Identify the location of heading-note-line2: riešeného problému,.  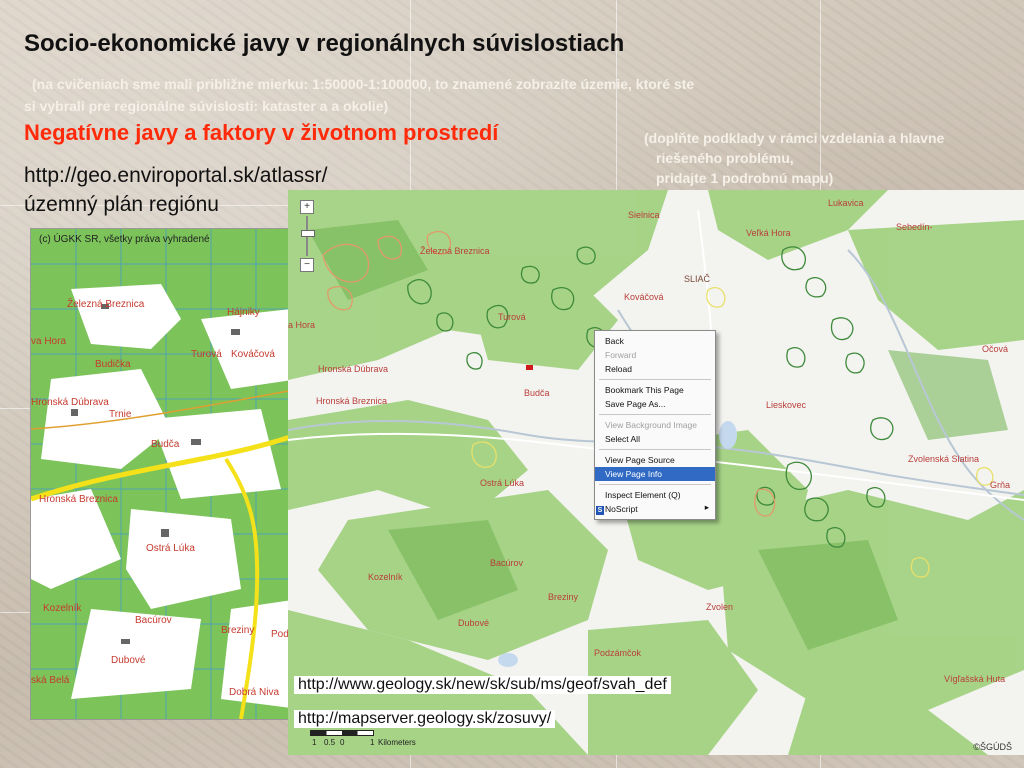
(725, 158).